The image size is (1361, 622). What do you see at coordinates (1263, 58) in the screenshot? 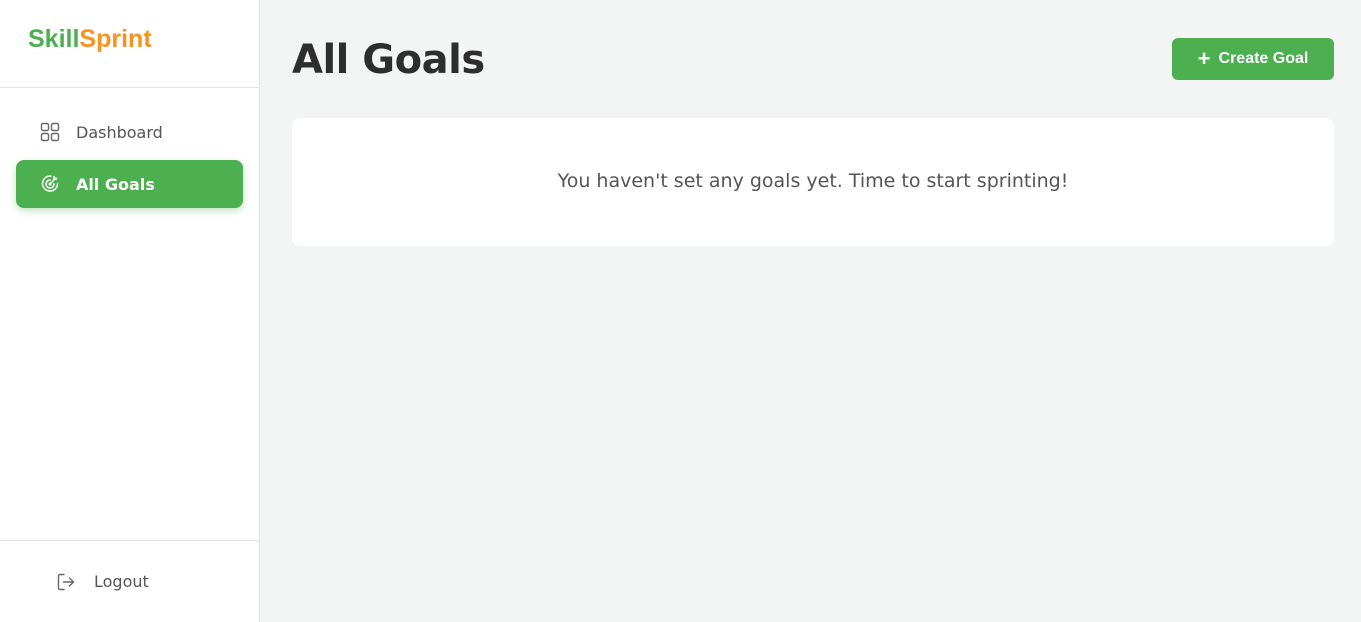
I see `create-goal-label: Create Goal` at bounding box center [1263, 58].